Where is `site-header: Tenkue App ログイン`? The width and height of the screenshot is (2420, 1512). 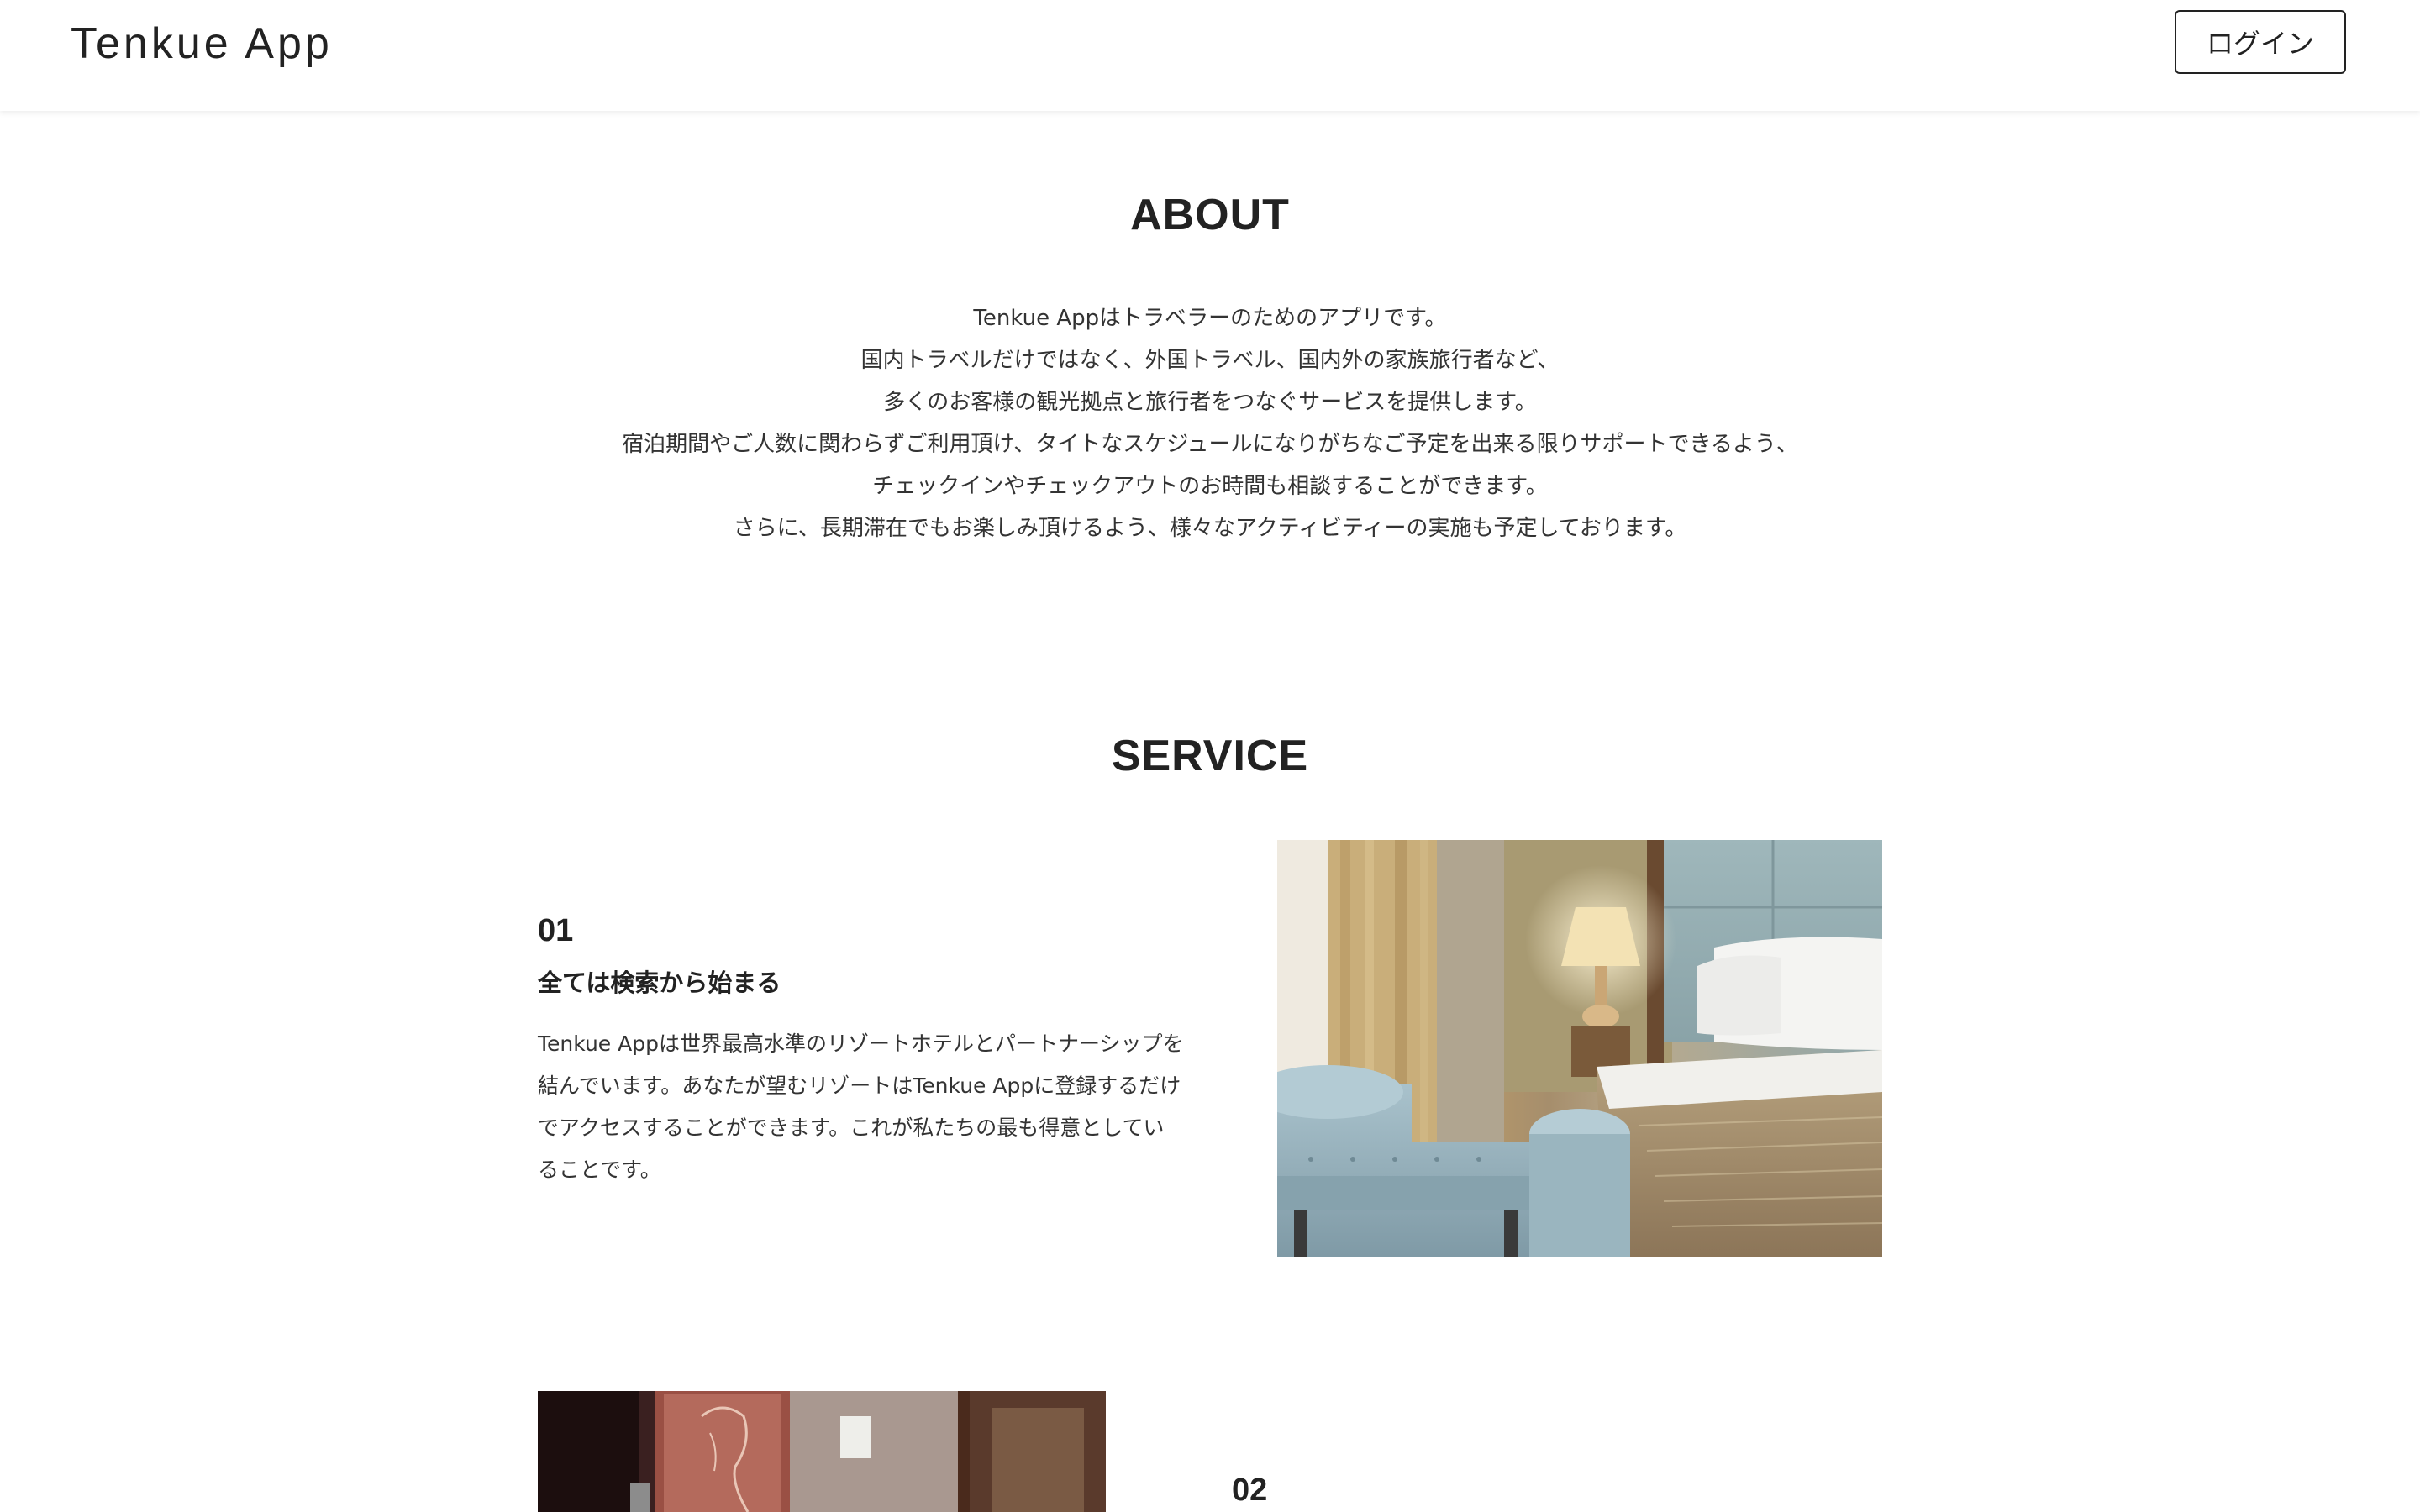 site-header: Tenkue App ログイン is located at coordinates (1210, 55).